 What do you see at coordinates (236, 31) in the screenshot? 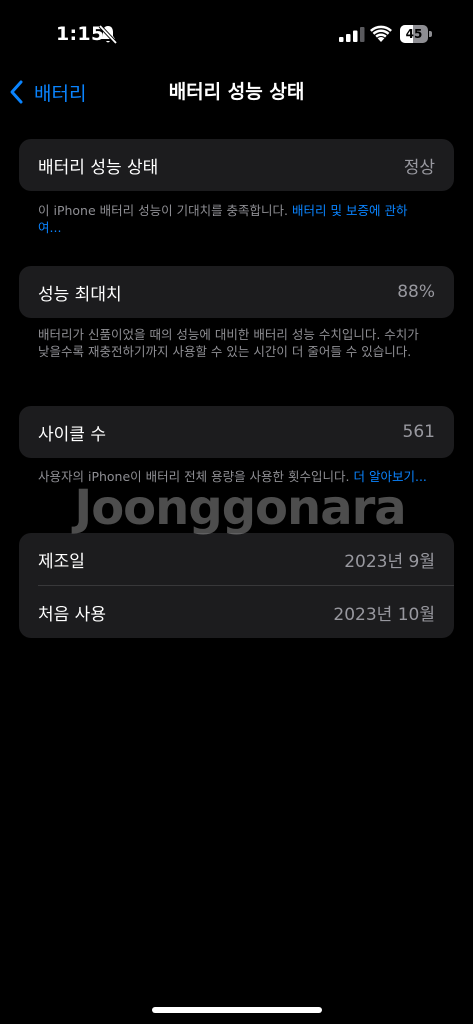
I see `status-bar: 1:15 45` at bounding box center [236, 31].